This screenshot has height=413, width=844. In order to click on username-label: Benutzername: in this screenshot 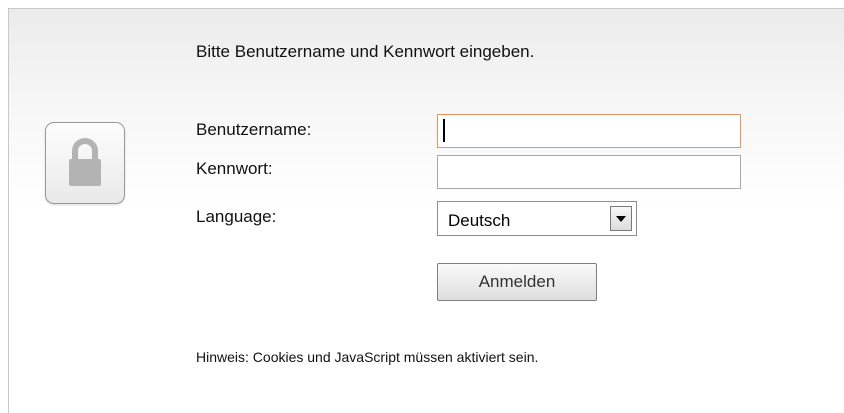, I will do `click(254, 129)`.